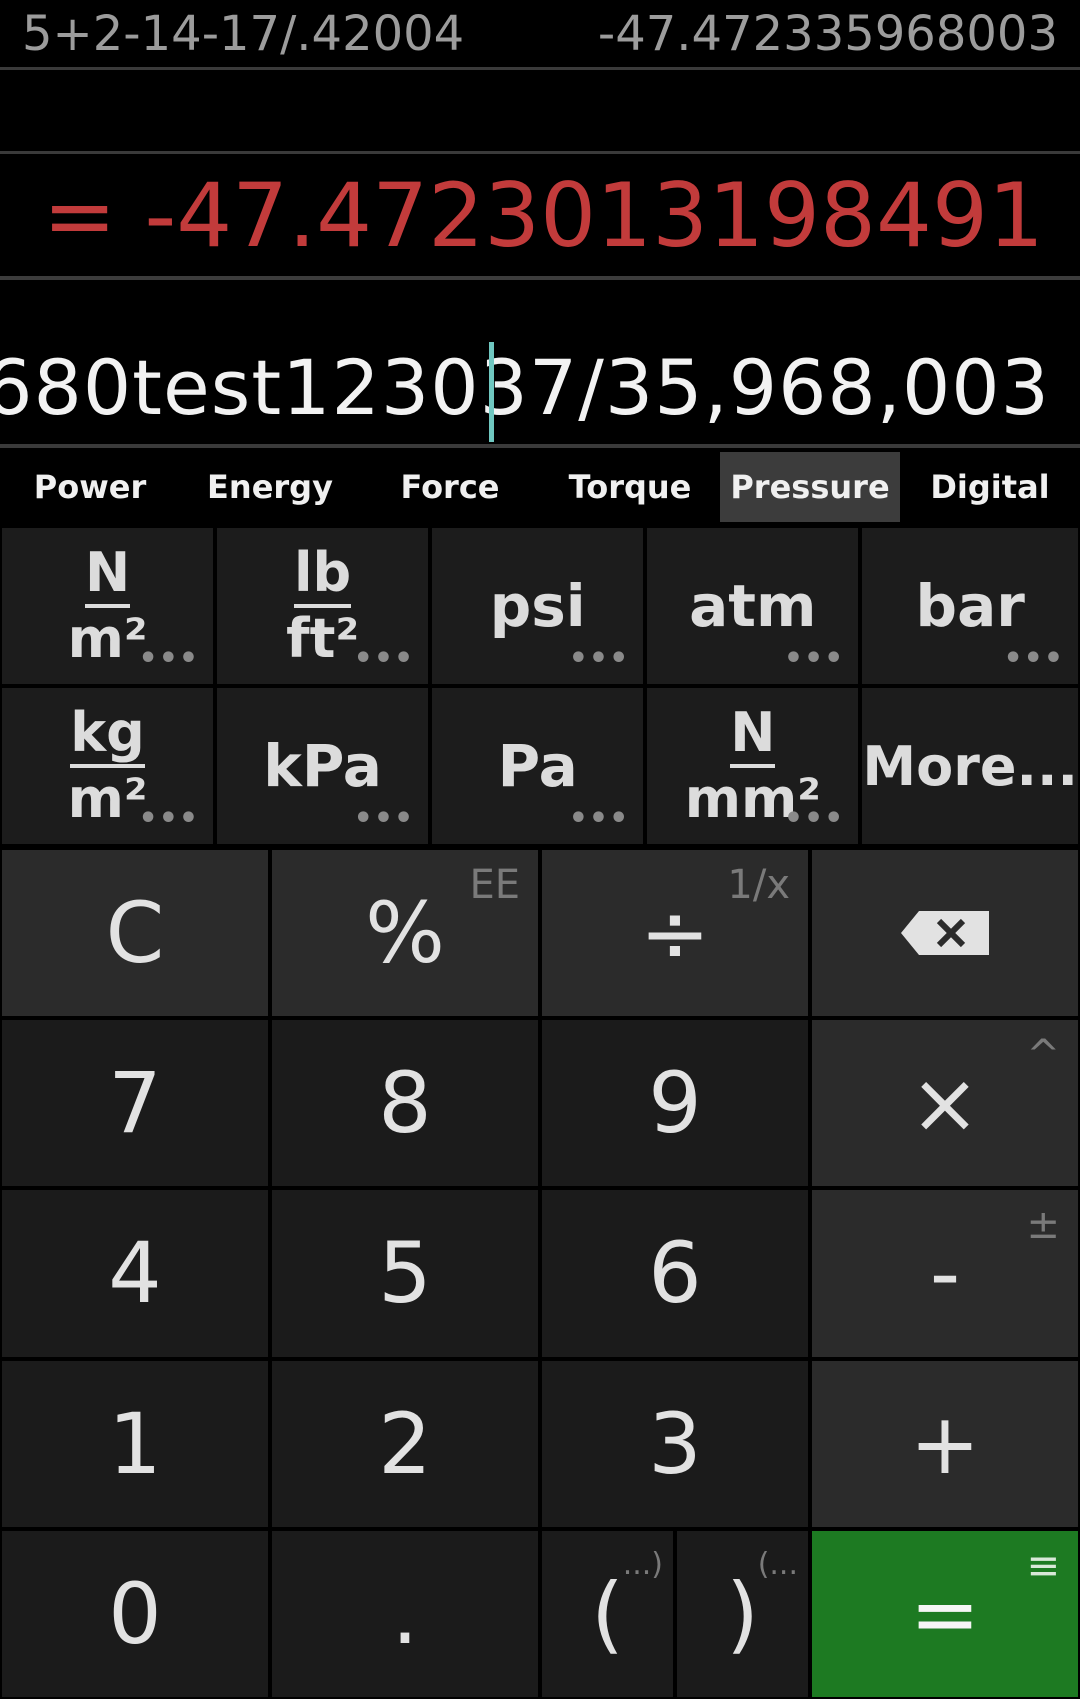  I want to click on percent-button: % EE, so click(405, 933).